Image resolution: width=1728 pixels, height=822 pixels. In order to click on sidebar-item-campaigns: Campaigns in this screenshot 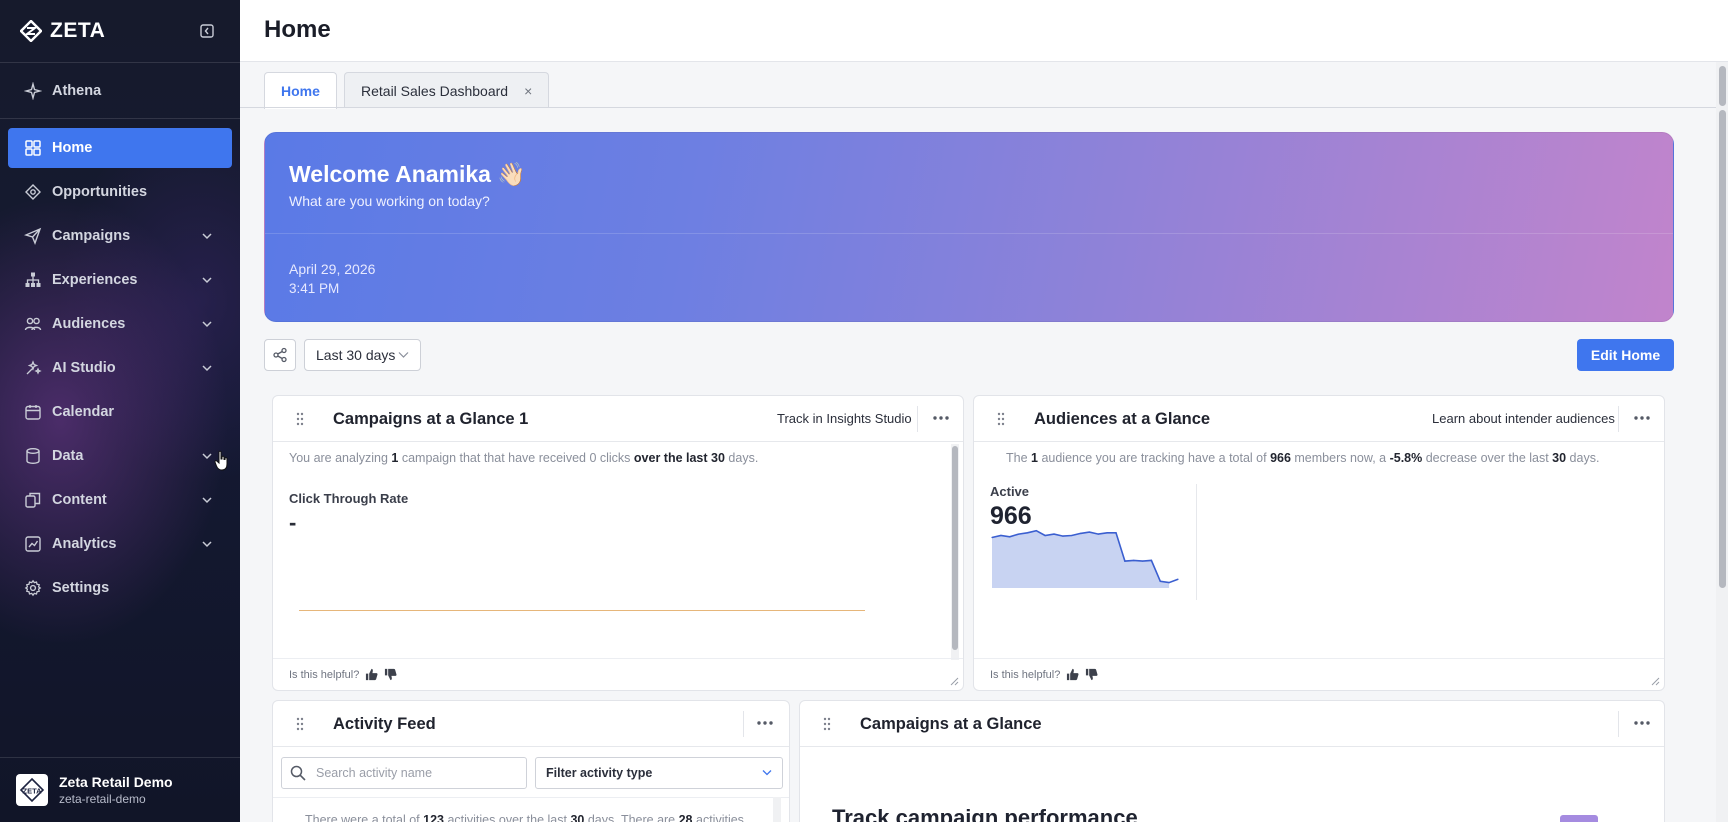, I will do `click(120, 236)`.